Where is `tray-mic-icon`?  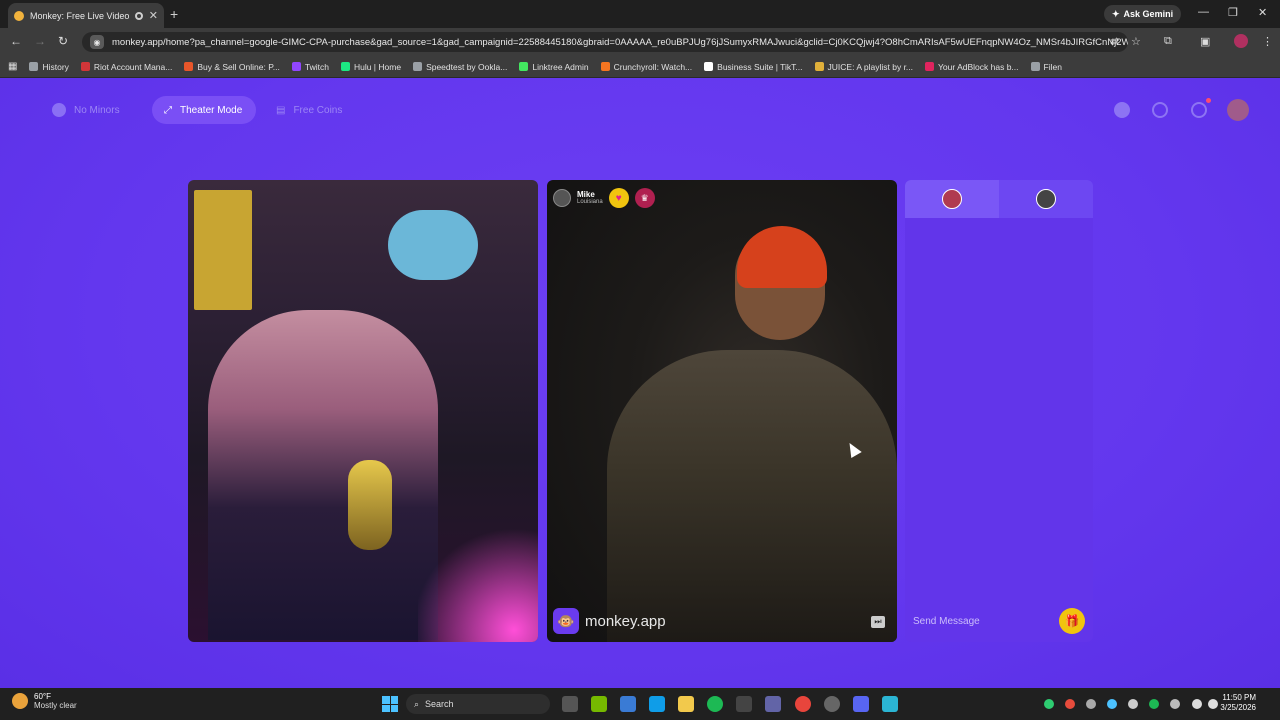
tray-mic-icon is located at coordinates (1070, 704).